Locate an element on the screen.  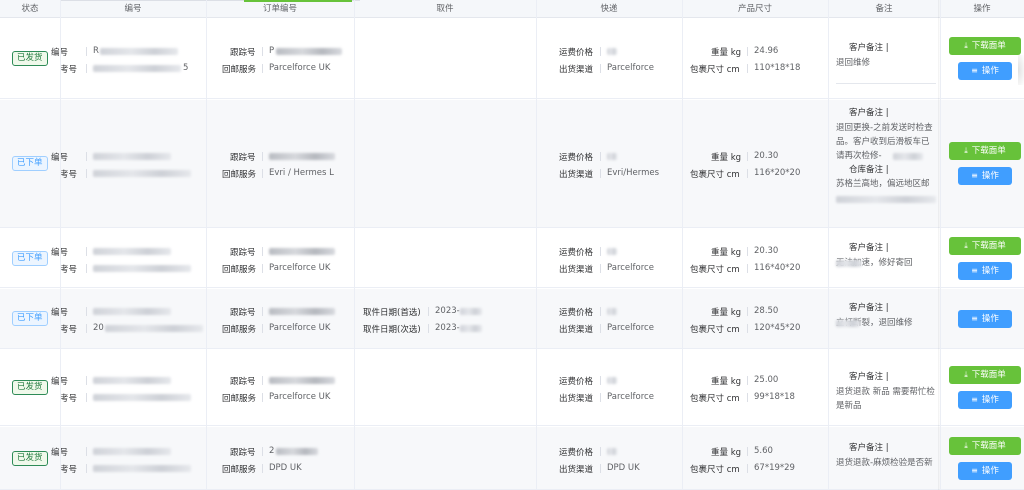
weight-value: 28.50 is located at coordinates (766, 311).